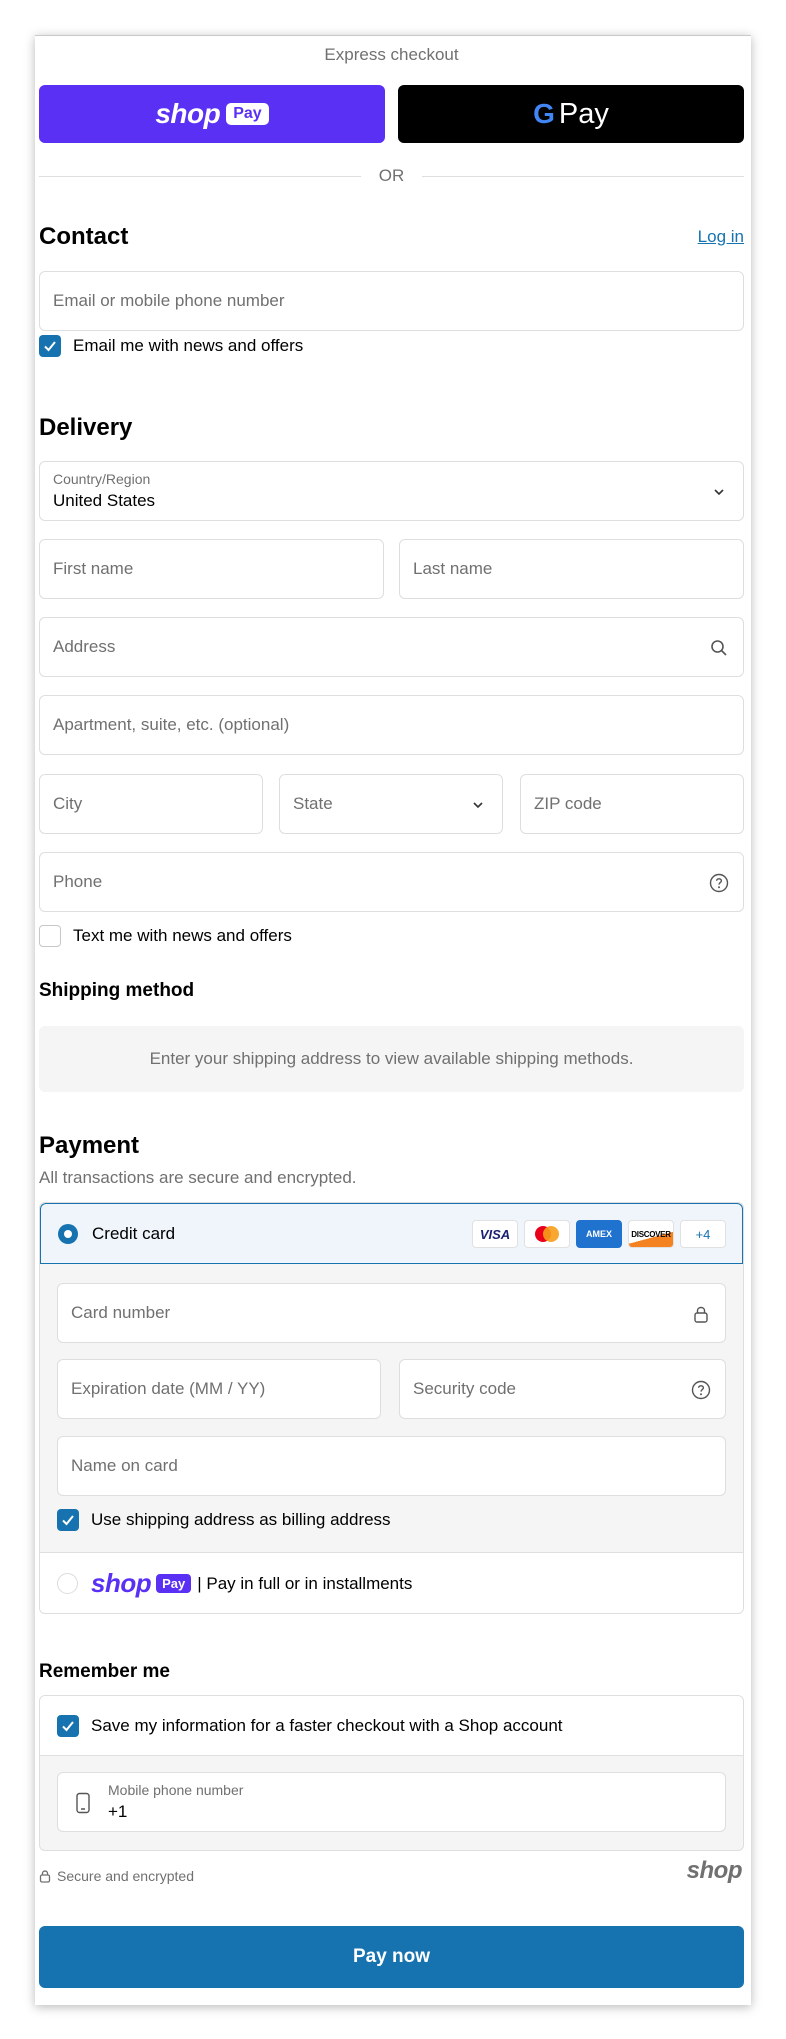 The height and width of the screenshot is (2039, 786). I want to click on security-code-placeholder: Security code, so click(464, 1388).